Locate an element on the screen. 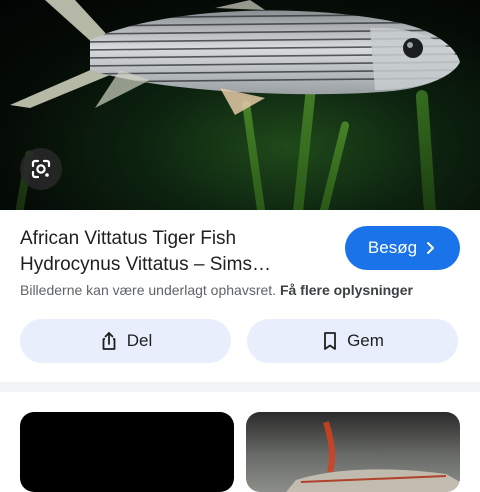  share-icon is located at coordinates (109, 341).